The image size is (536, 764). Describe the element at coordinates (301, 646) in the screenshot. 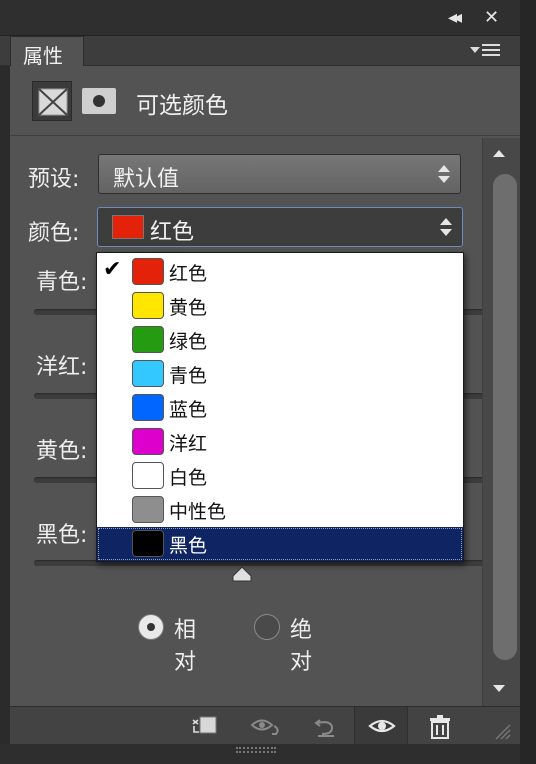

I see `absolute-label: 绝对` at that location.